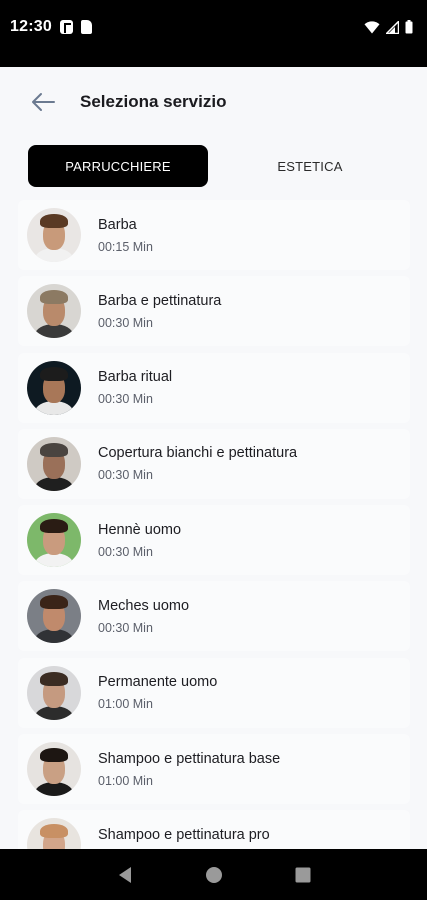  Describe the element at coordinates (144, 605) in the screenshot. I see `service-name: Meches uomo` at that location.